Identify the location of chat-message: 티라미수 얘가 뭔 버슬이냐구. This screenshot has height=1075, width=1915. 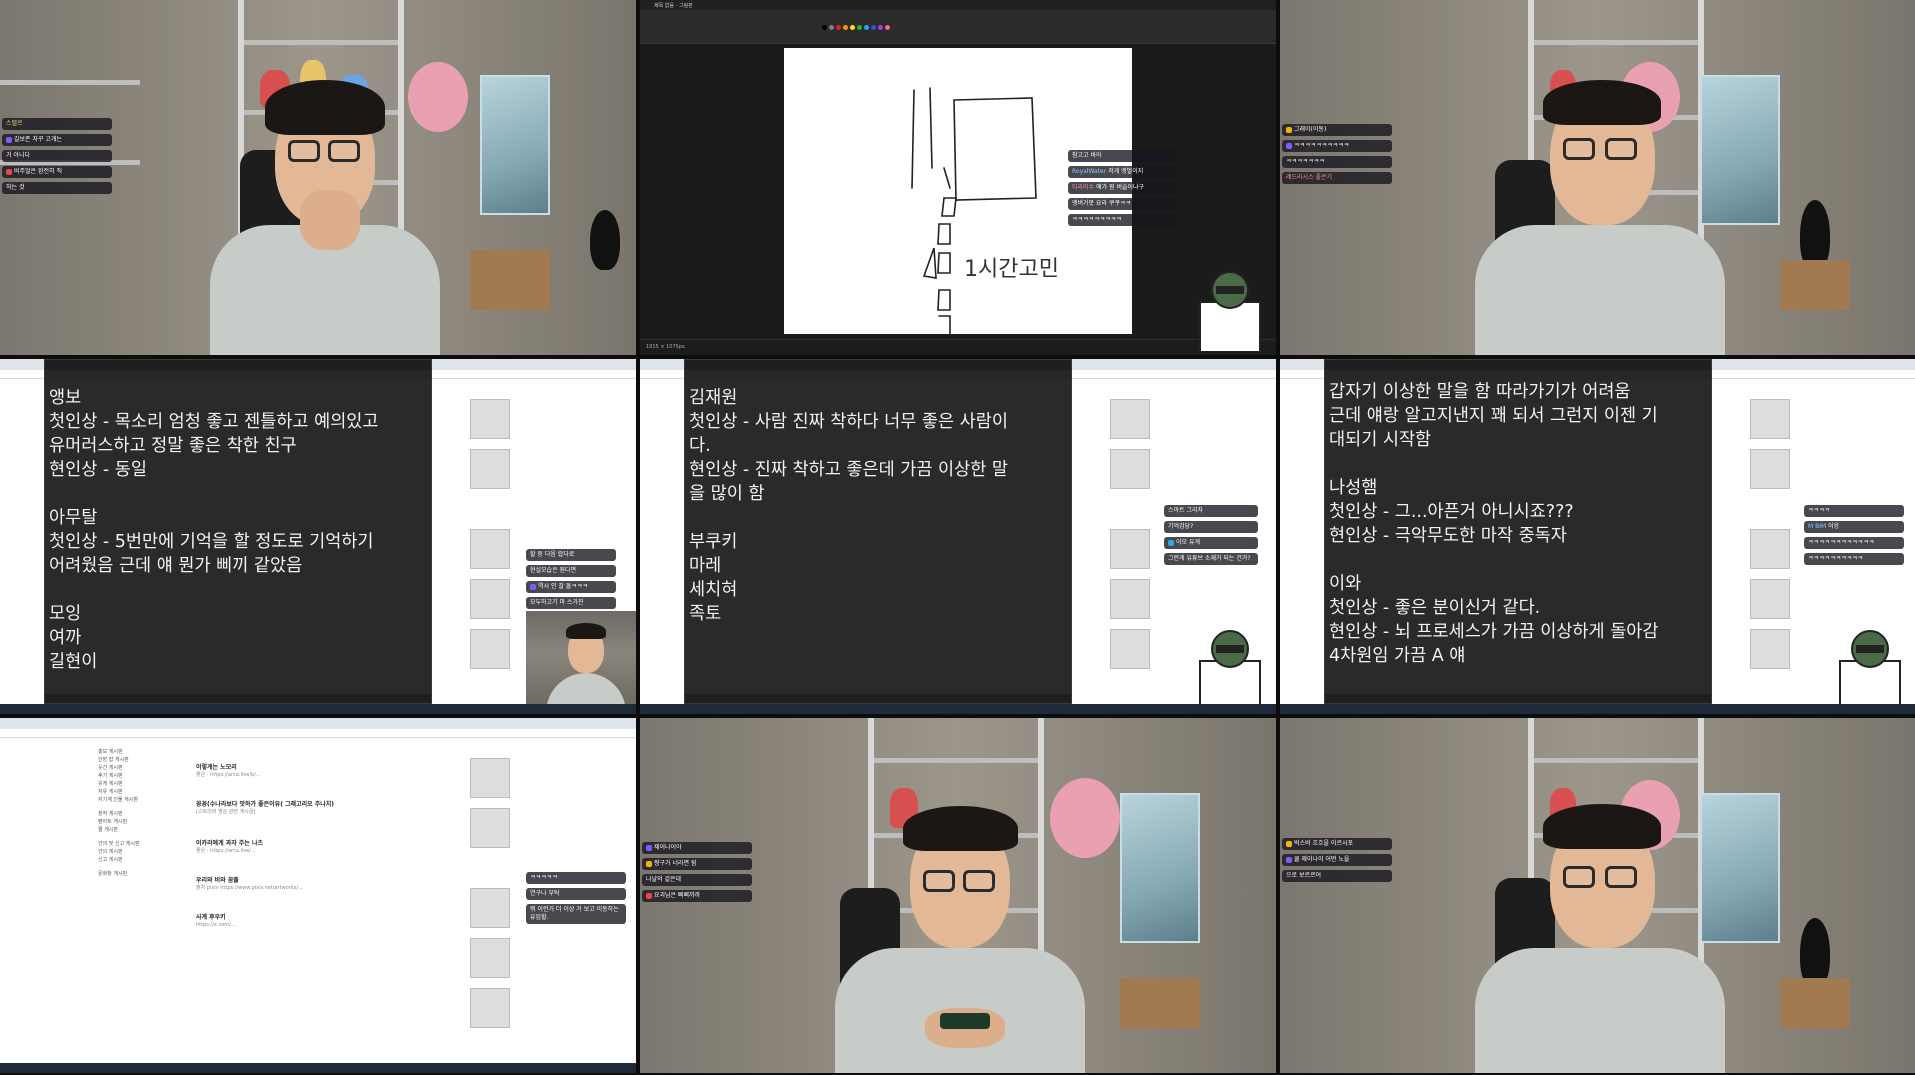
(1122, 188).